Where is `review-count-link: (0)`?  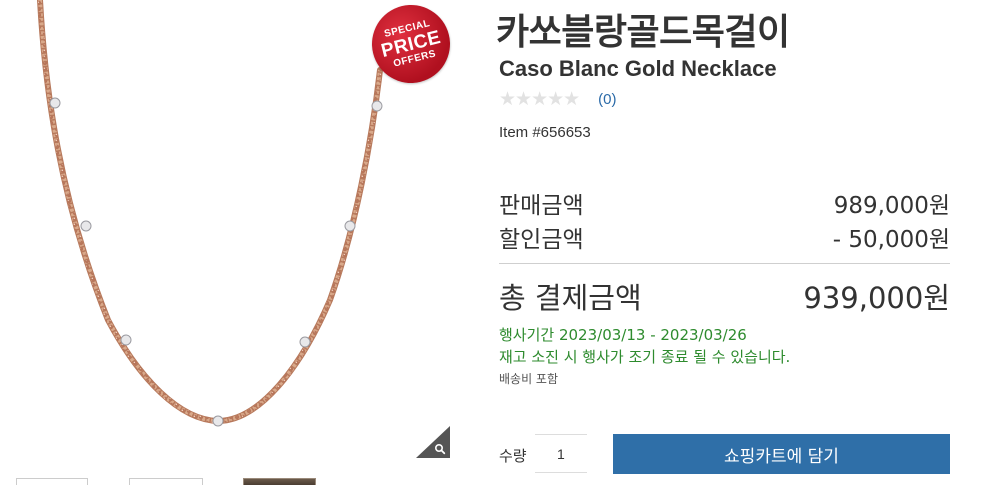 review-count-link: (0) is located at coordinates (607, 99).